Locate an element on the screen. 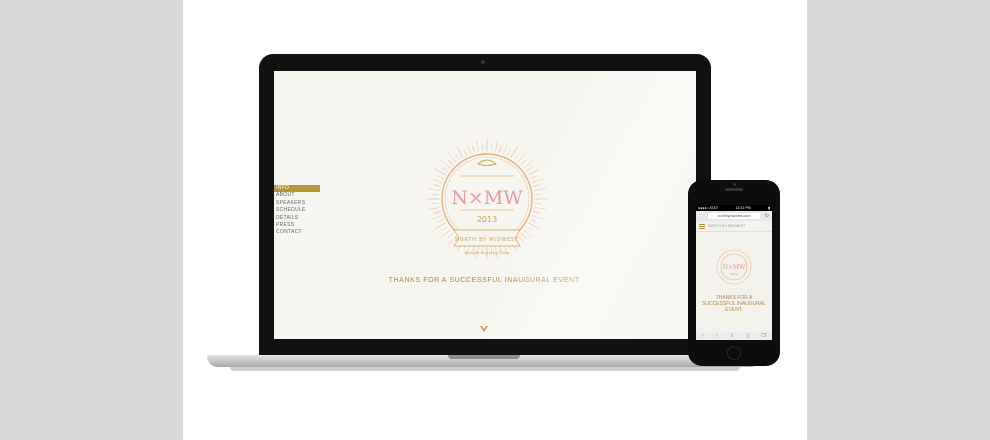 This screenshot has width=990, height=440. laptop-camera is located at coordinates (483, 62).